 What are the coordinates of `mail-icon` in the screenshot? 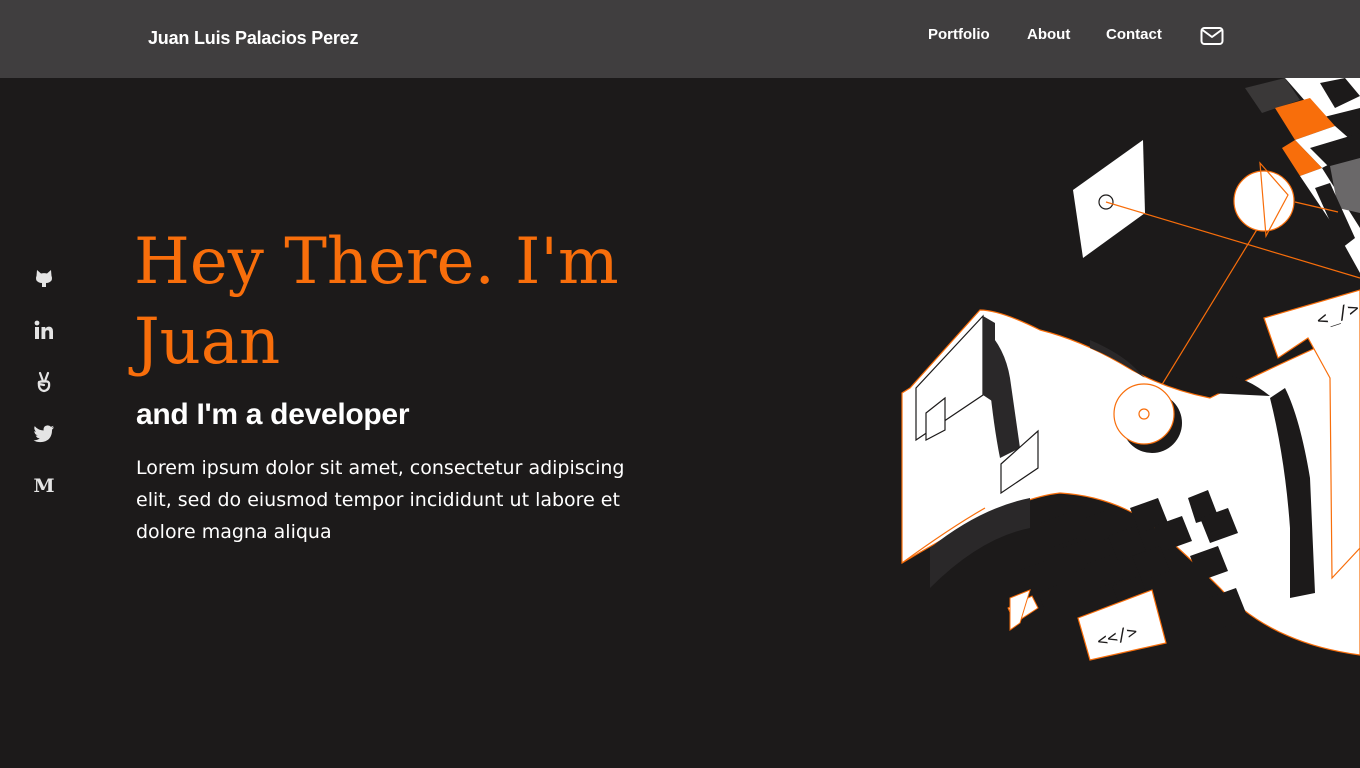 It's located at (1212, 36).